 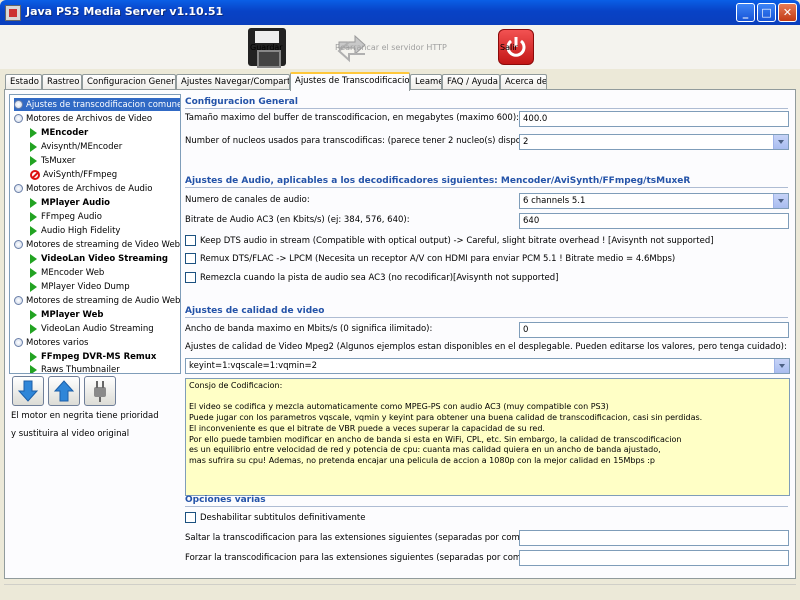 I want to click on tab-leame: Leame, so click(x=426, y=82).